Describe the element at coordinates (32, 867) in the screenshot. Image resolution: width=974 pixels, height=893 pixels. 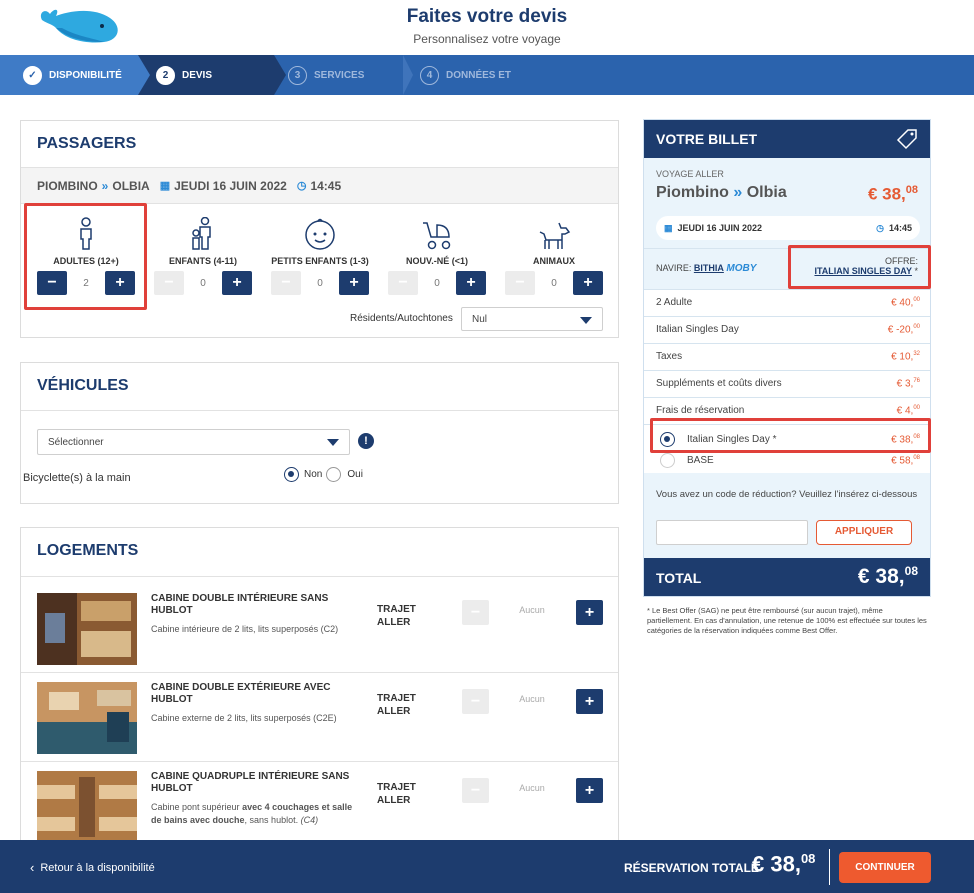
I see `chevron-left-icon: ‹` at that location.